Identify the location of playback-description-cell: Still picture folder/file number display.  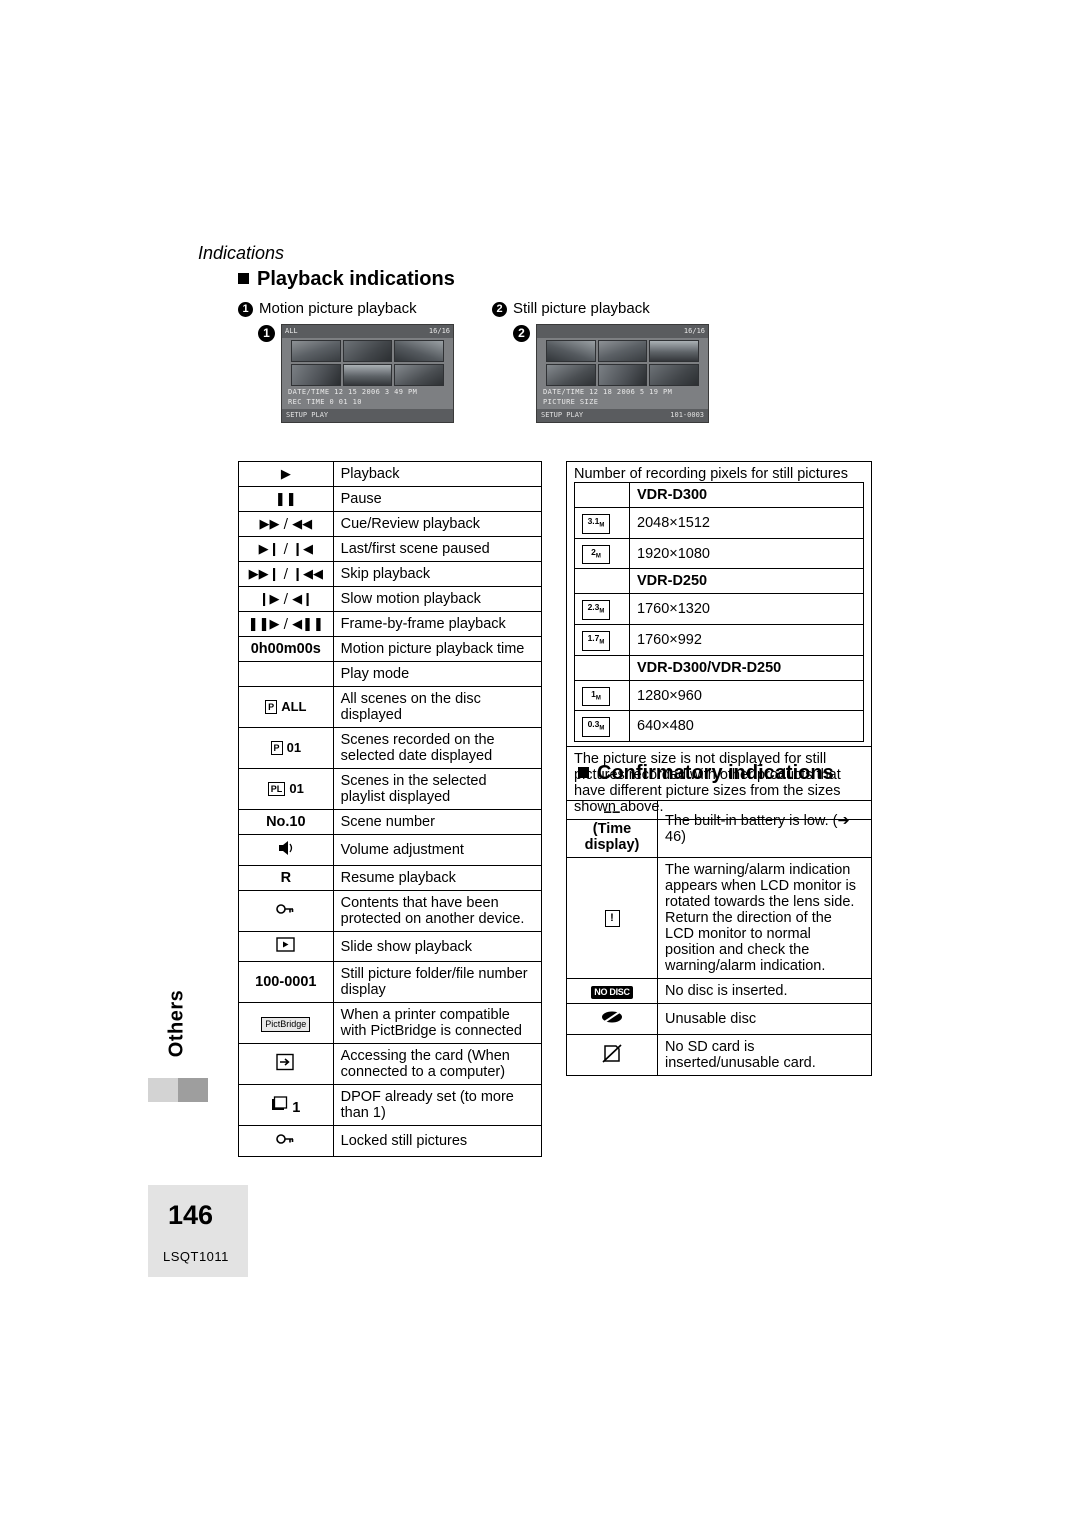
(437, 982).